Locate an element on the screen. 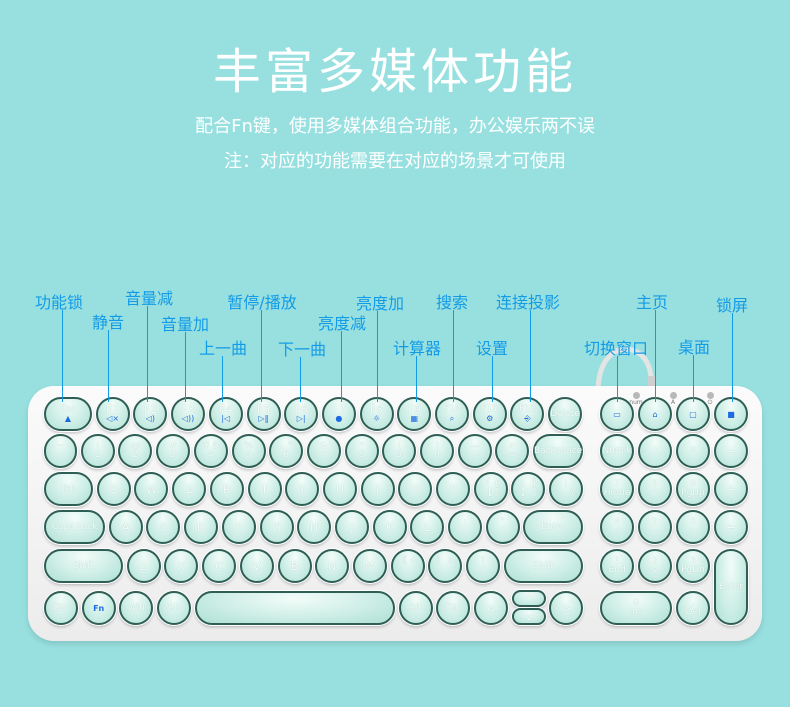  key-sublabel: 3 is located at coordinates (173, 455).